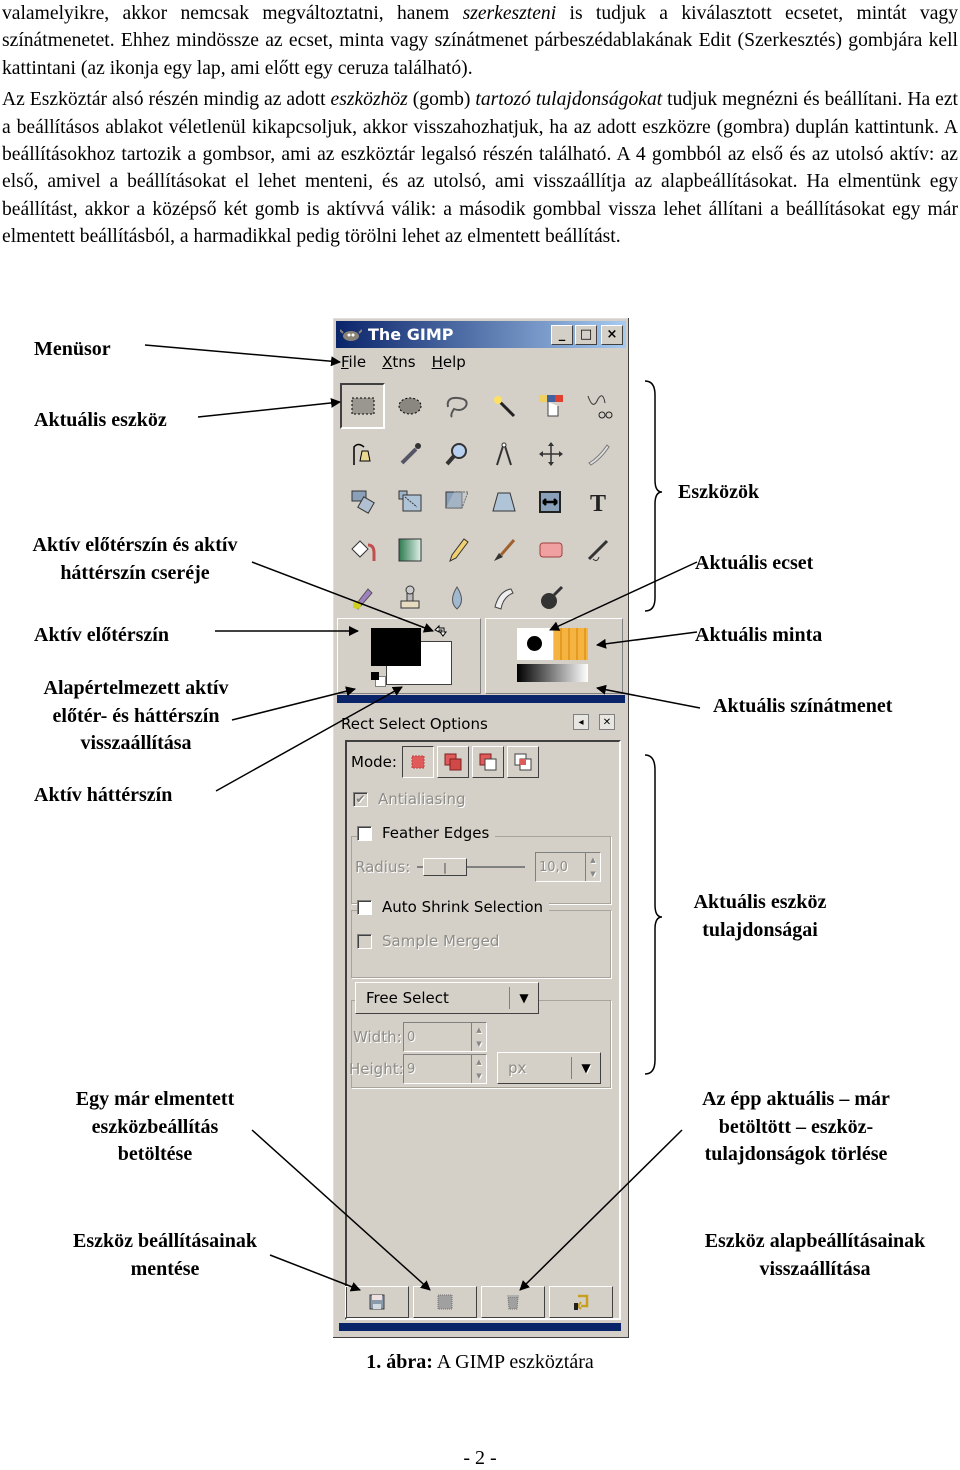 Image resolution: width=960 pixels, height=1470 pixels. What do you see at coordinates (362, 454) in the screenshot?
I see `tool-paths` at bounding box center [362, 454].